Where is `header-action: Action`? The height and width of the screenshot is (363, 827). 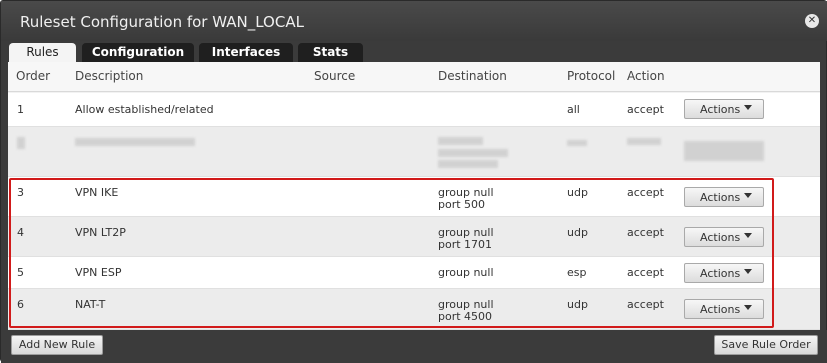 header-action: Action is located at coordinates (646, 76).